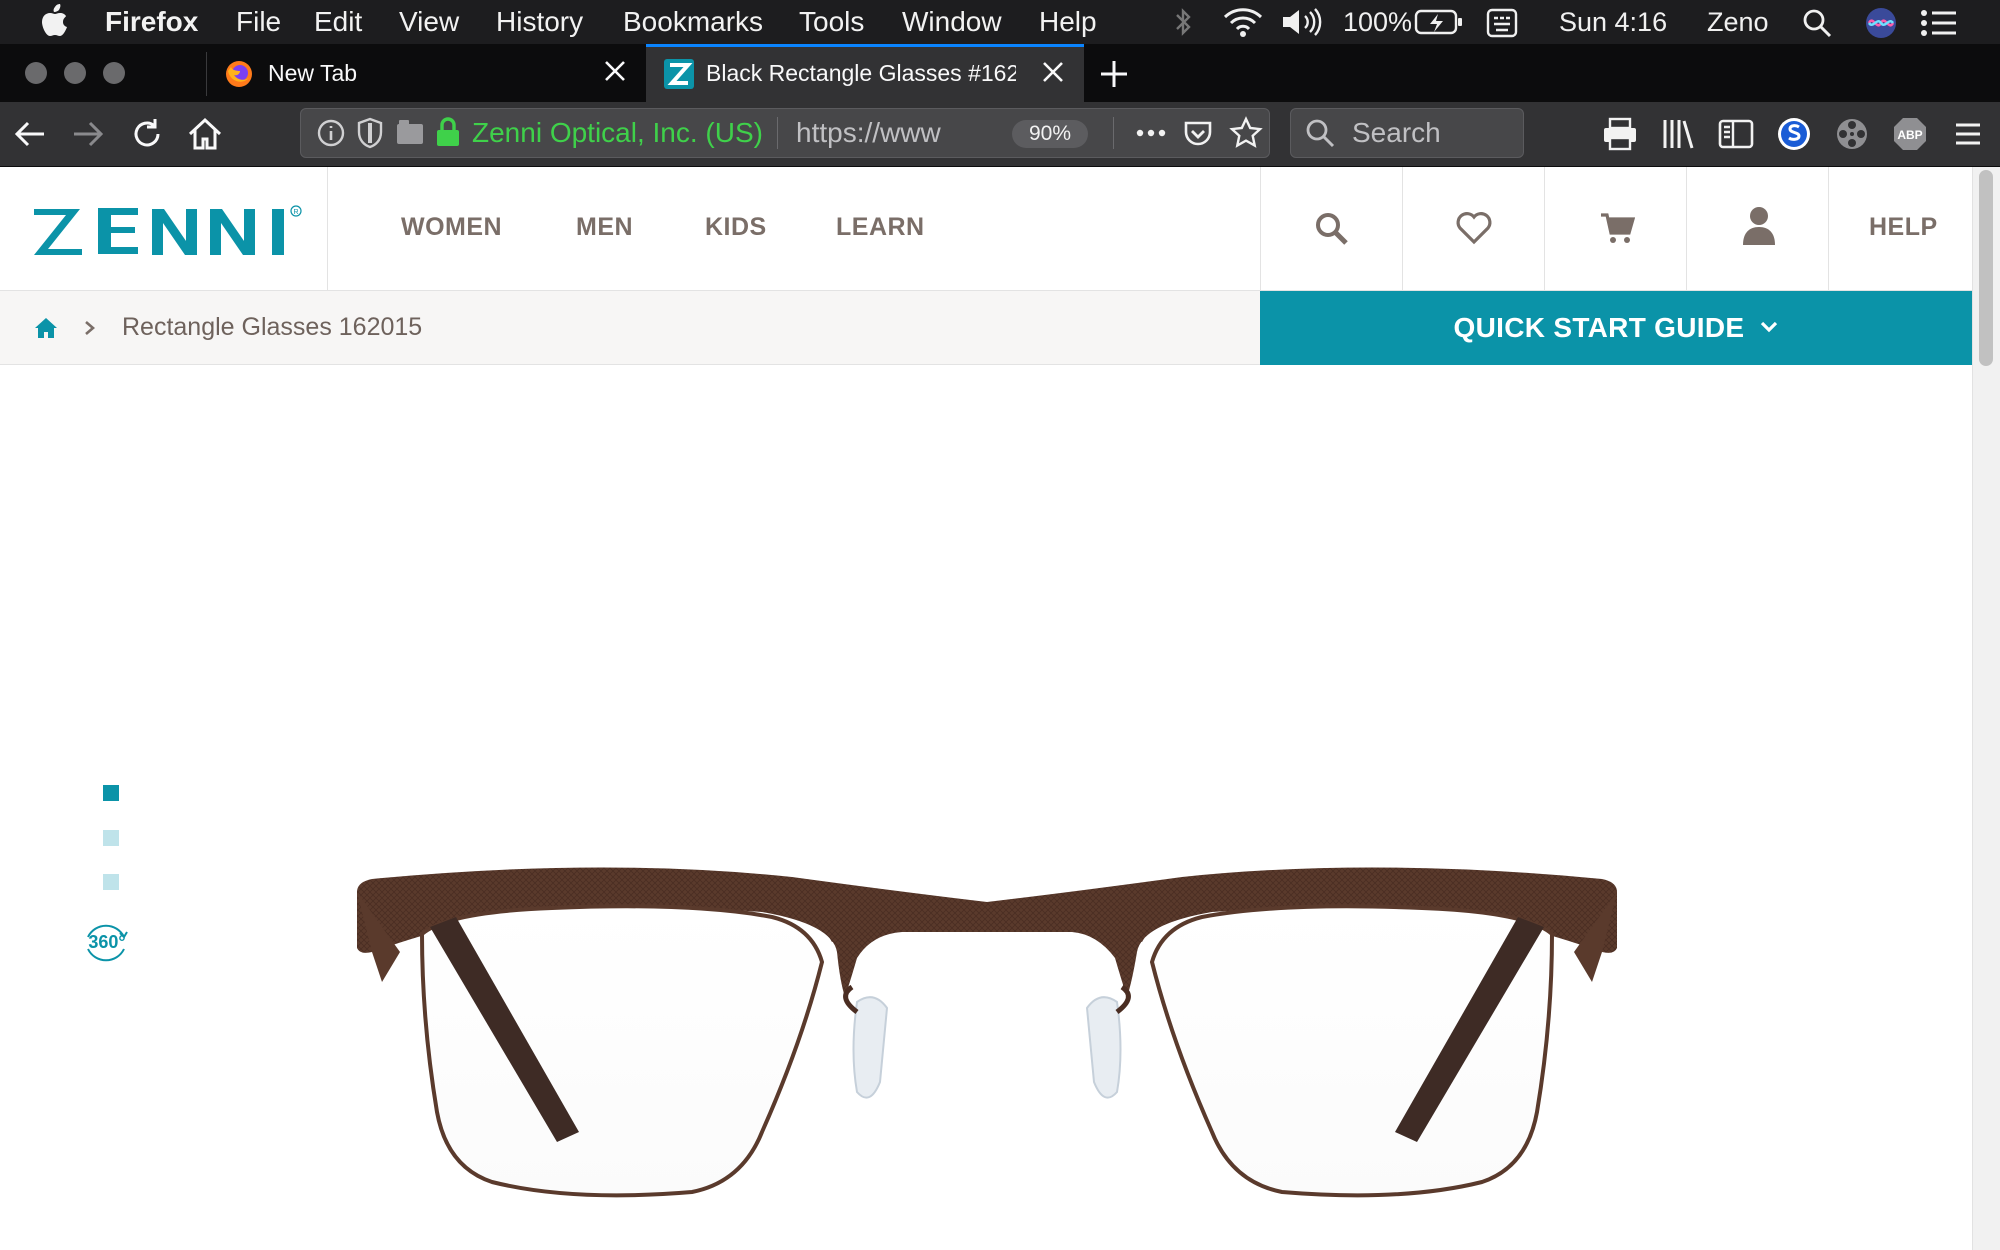  What do you see at coordinates (986, 229) in the screenshot?
I see `site-header: R WOMEN MEN KIDS LEARN HELP` at bounding box center [986, 229].